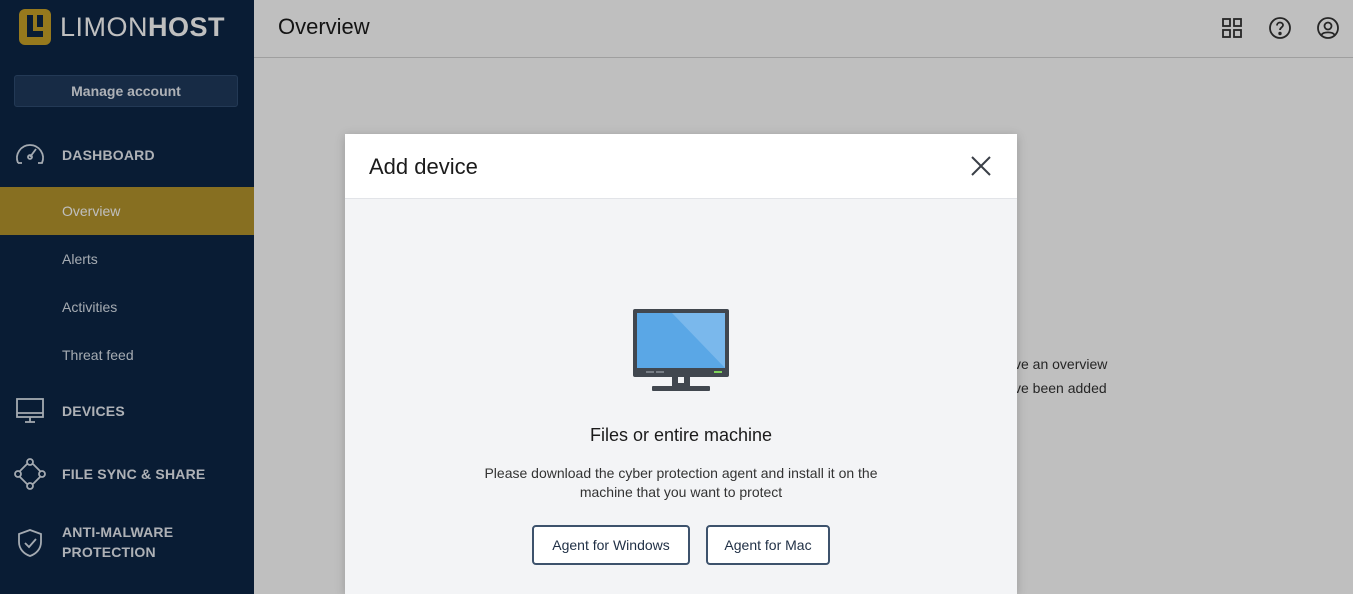 Image resolution: width=1353 pixels, height=594 pixels. Describe the element at coordinates (768, 545) in the screenshot. I see `agent-for-mac-button: Agent for Mac` at that location.